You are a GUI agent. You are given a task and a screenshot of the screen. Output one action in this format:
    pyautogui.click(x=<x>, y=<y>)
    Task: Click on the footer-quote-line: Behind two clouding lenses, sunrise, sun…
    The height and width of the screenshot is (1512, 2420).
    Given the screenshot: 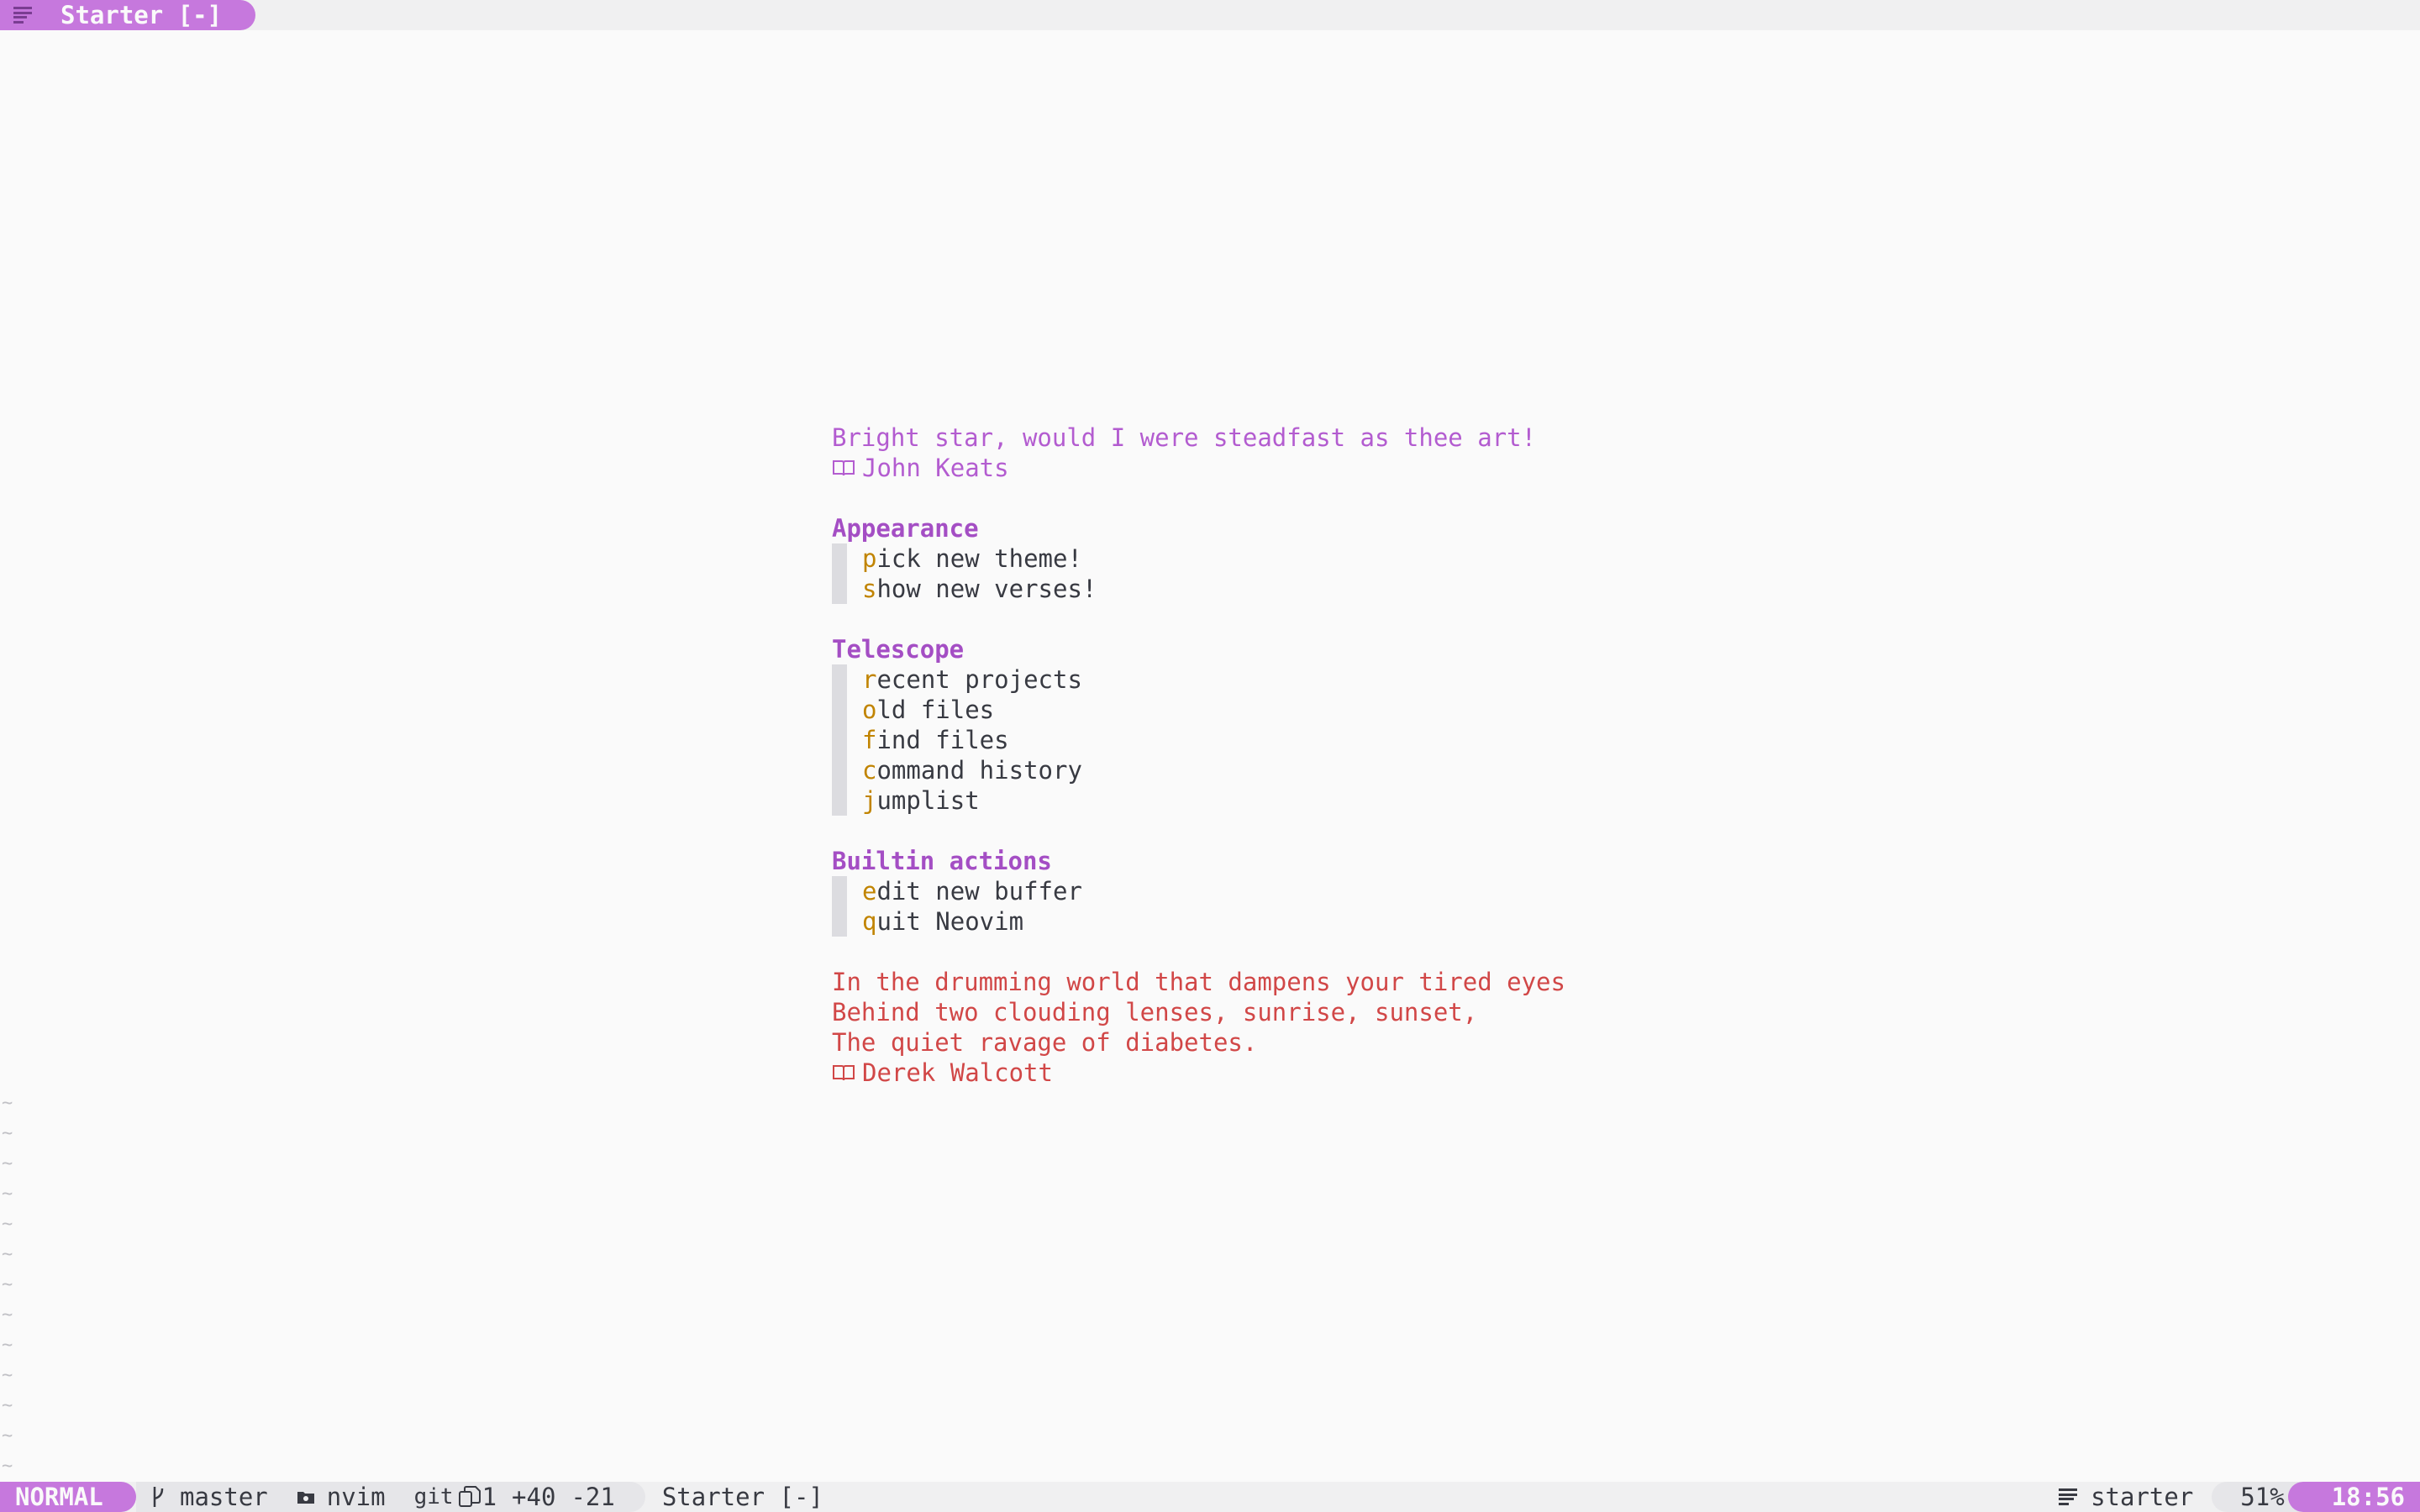 What is the action you would take?
    pyautogui.click(x=1155, y=1012)
    